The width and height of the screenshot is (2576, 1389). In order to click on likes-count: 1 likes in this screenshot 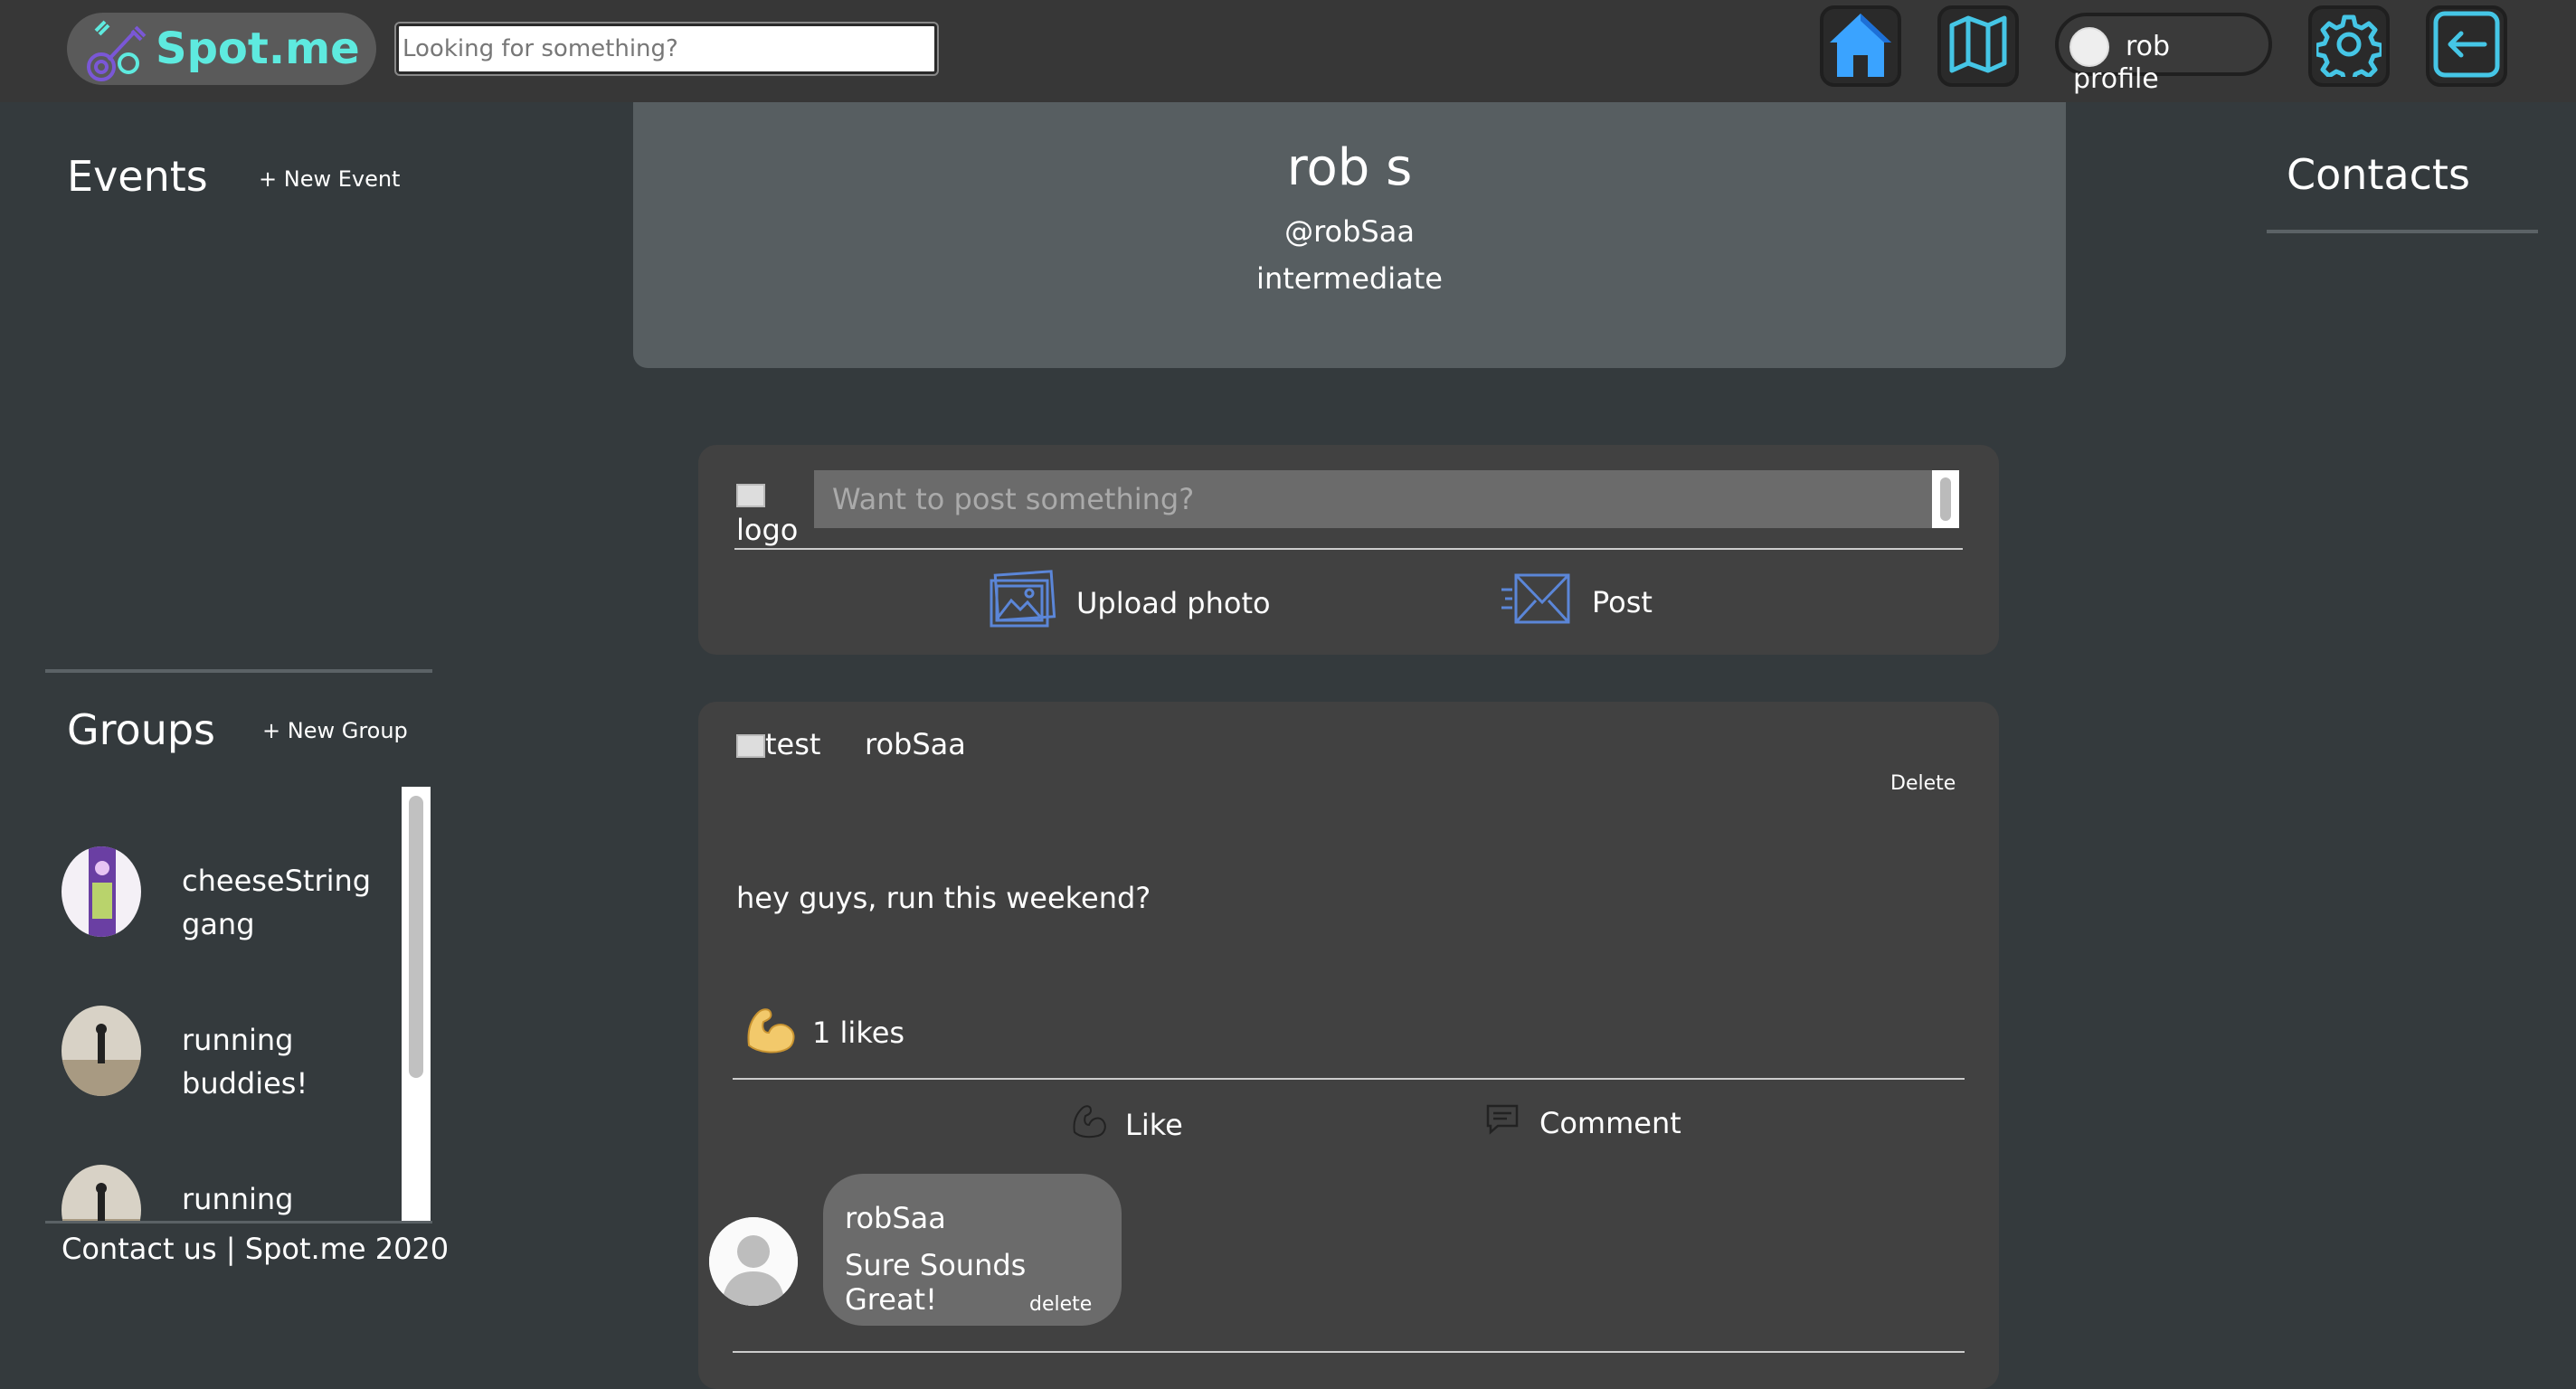, I will do `click(824, 1033)`.